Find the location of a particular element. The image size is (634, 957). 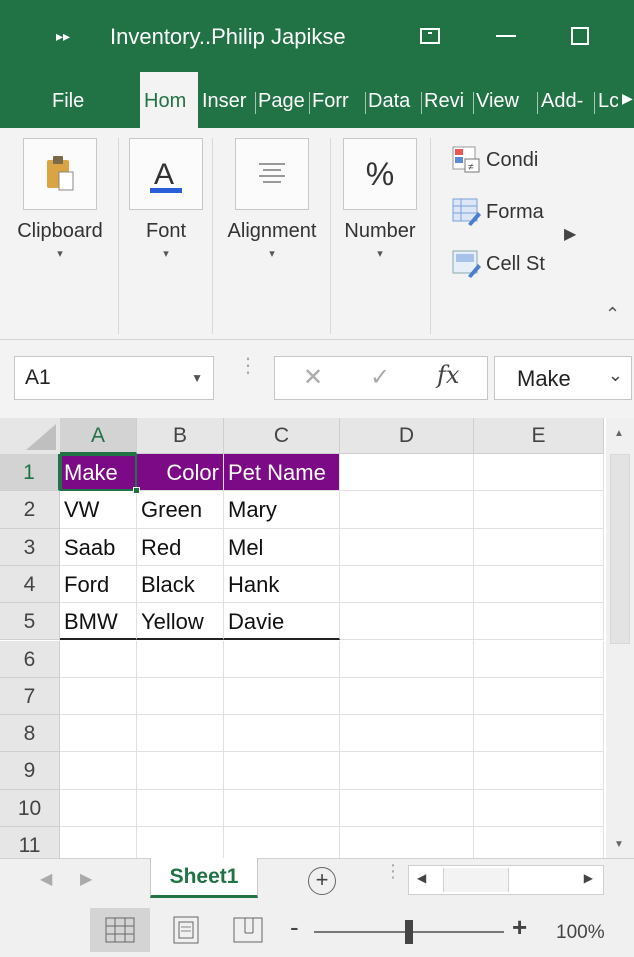

ribbon-display-options-button is located at coordinates (430, 36).